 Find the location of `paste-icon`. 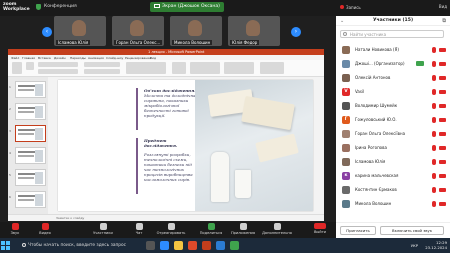

paste-icon is located at coordinates (17, 68).